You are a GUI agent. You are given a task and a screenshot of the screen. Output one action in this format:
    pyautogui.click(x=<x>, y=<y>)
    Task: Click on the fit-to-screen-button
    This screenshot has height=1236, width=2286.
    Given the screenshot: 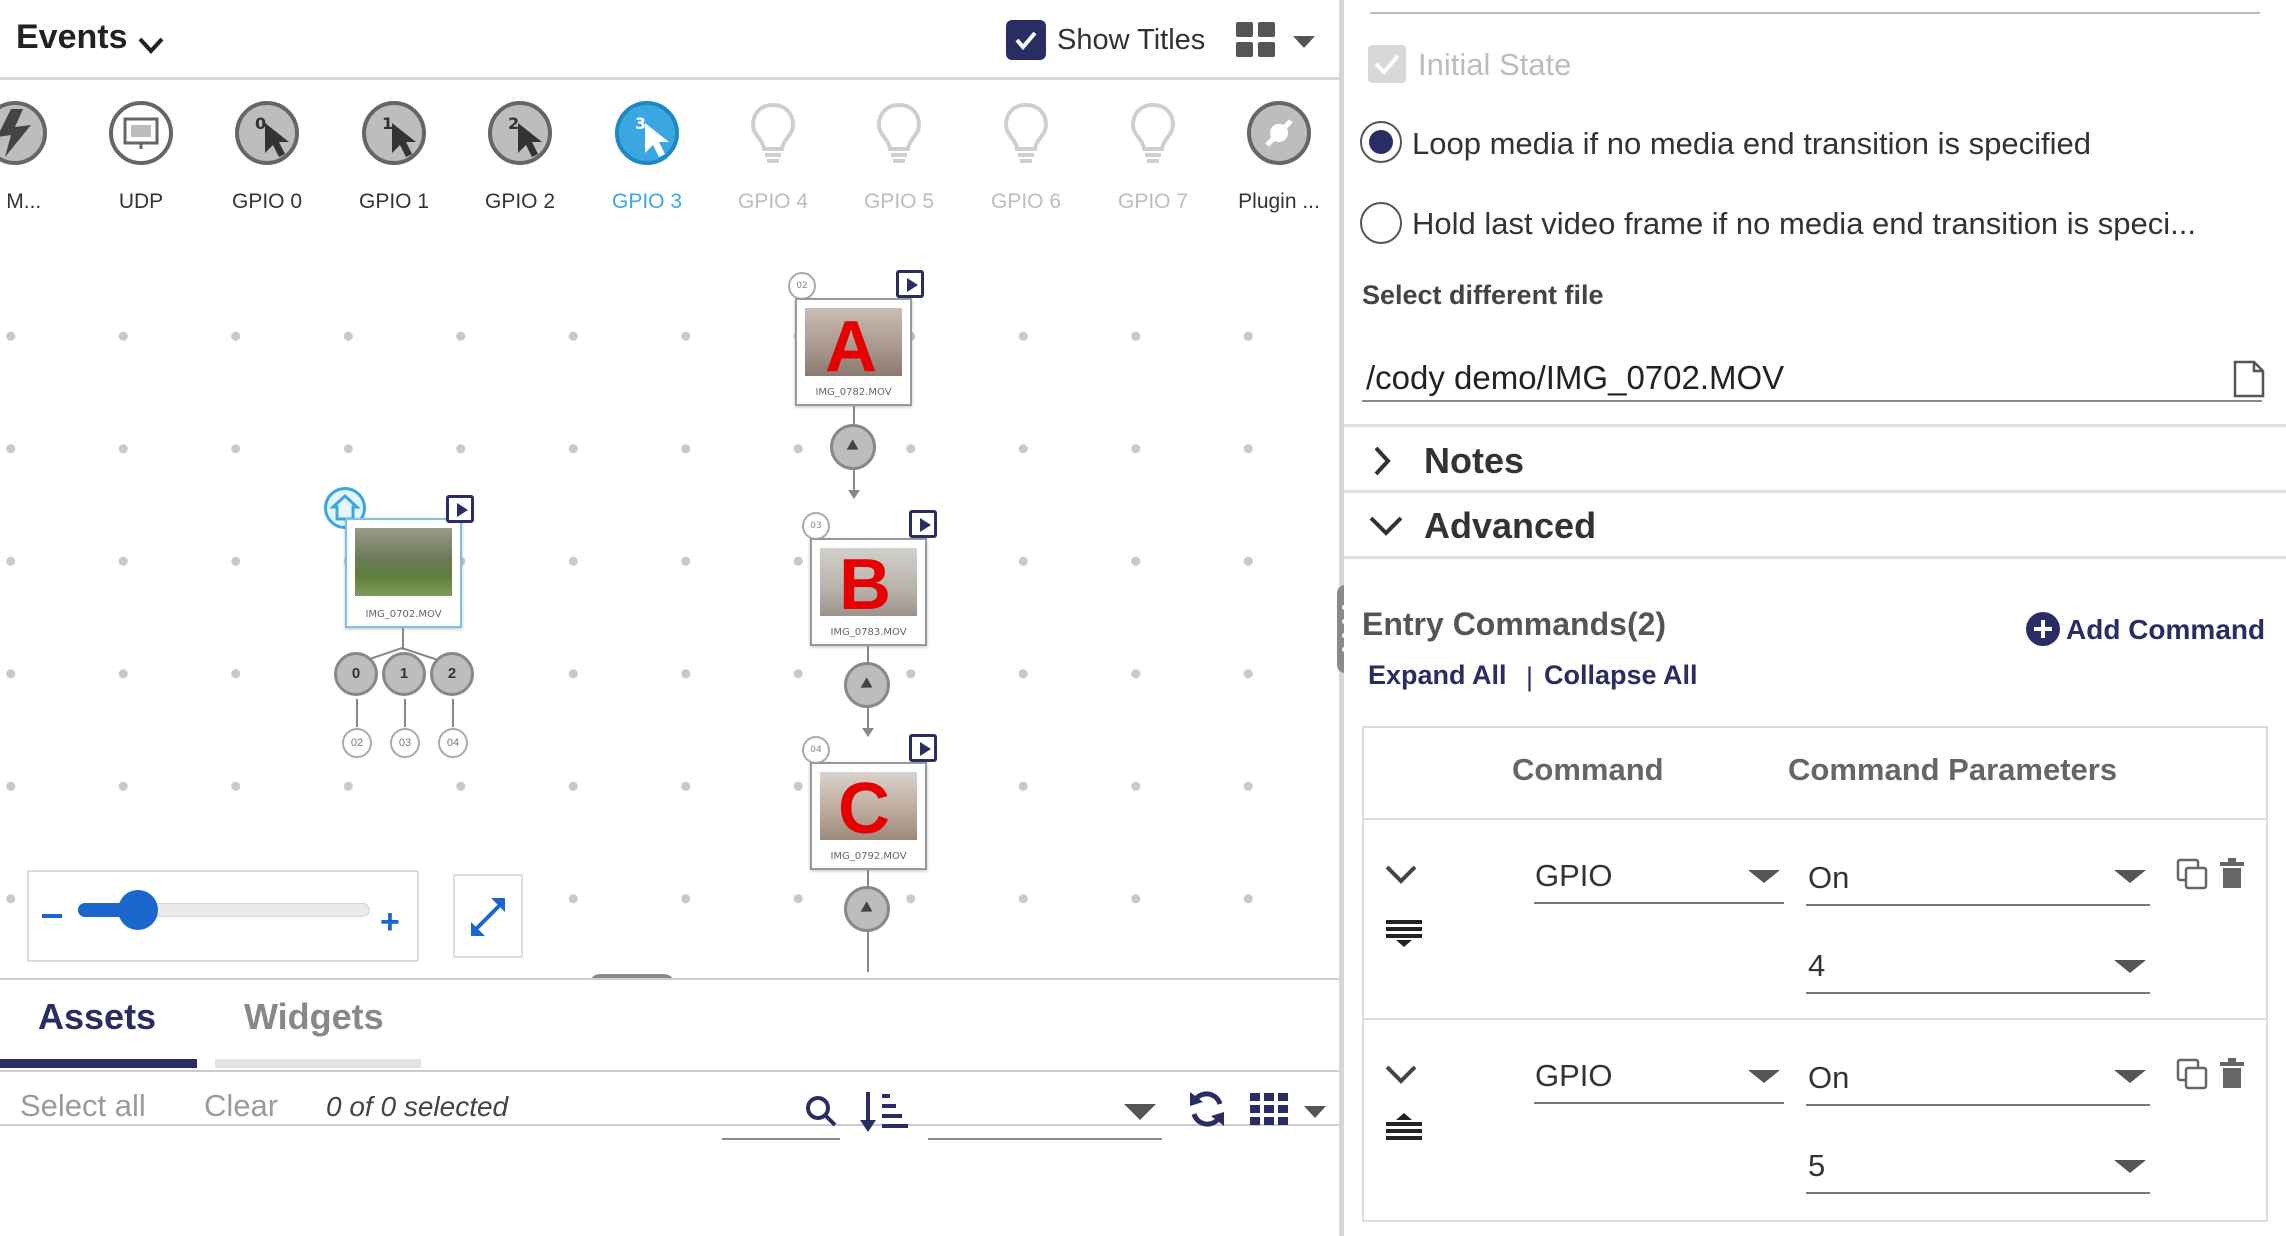 What is the action you would take?
    pyautogui.click(x=488, y=916)
    